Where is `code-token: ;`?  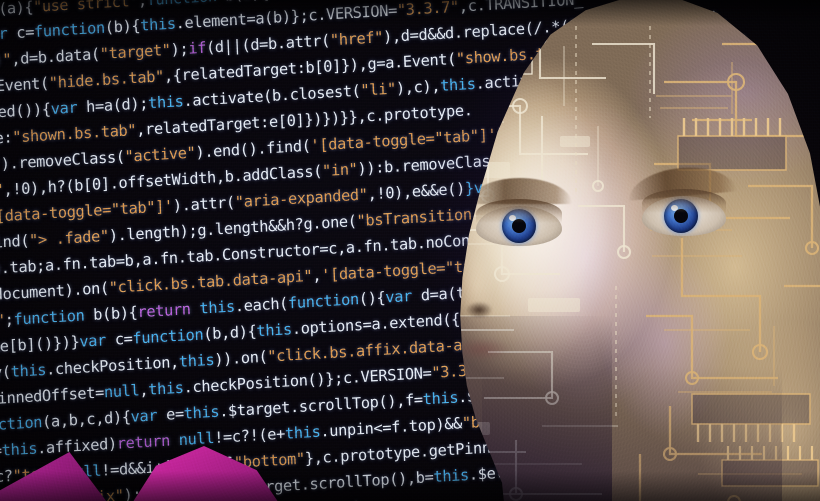
code-token: ; is located at coordinates (142, 5).